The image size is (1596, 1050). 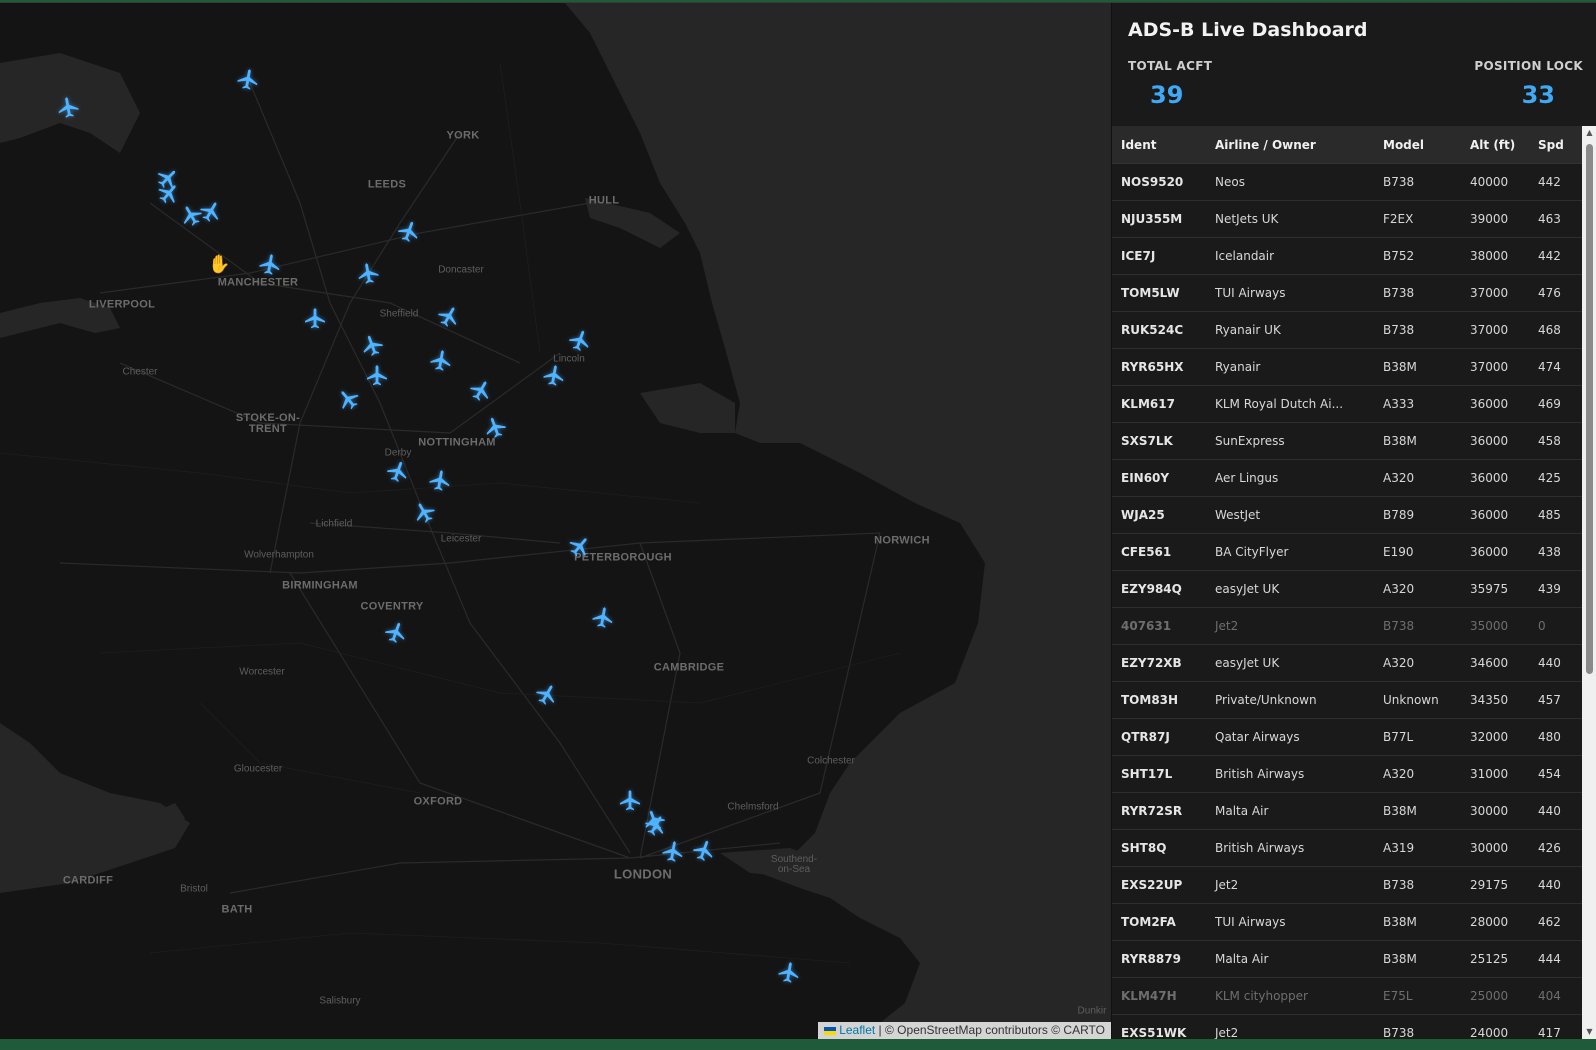 What do you see at coordinates (1555, 293) in the screenshot?
I see `cell-speed: 476` at bounding box center [1555, 293].